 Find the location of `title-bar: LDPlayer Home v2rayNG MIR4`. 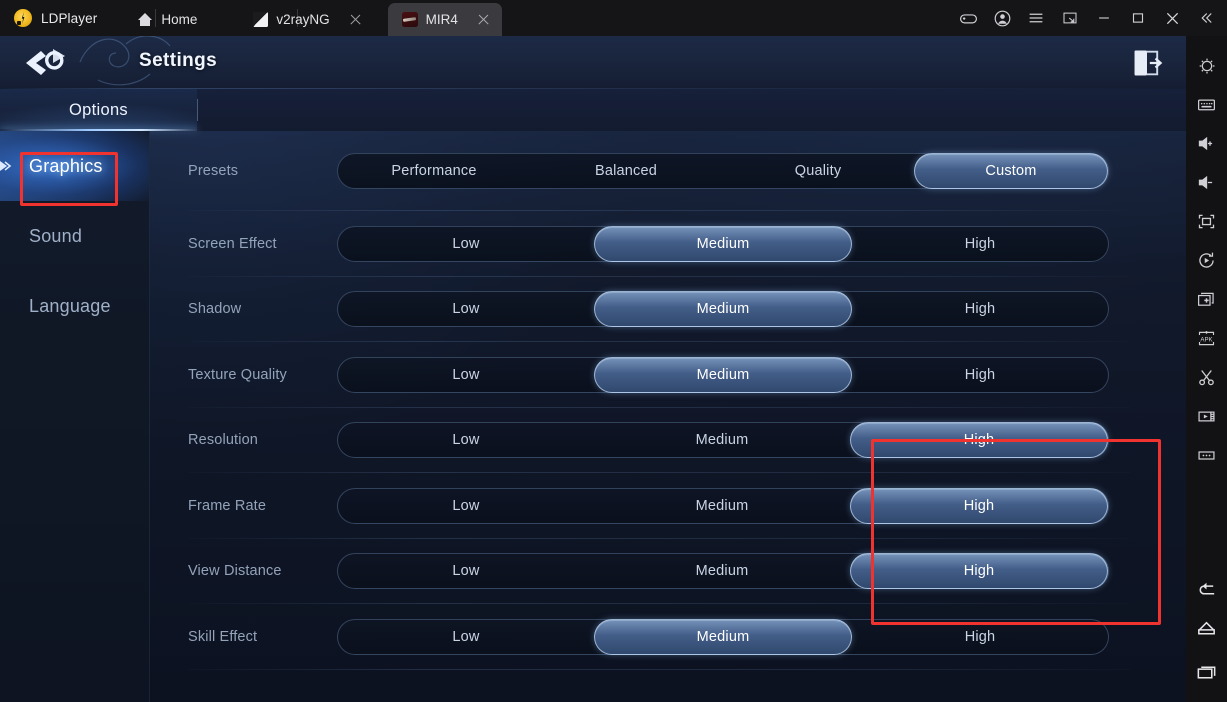

title-bar: LDPlayer Home v2rayNG MIR4 is located at coordinates (613, 18).